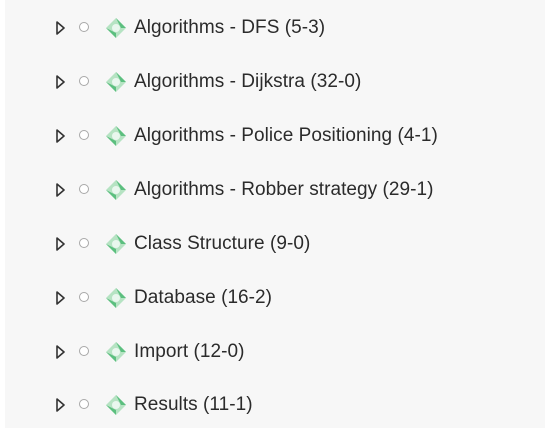 The width and height of the screenshot is (550, 429). What do you see at coordinates (193, 404) in the screenshot?
I see `tree-item-label: Results (11-1)` at bounding box center [193, 404].